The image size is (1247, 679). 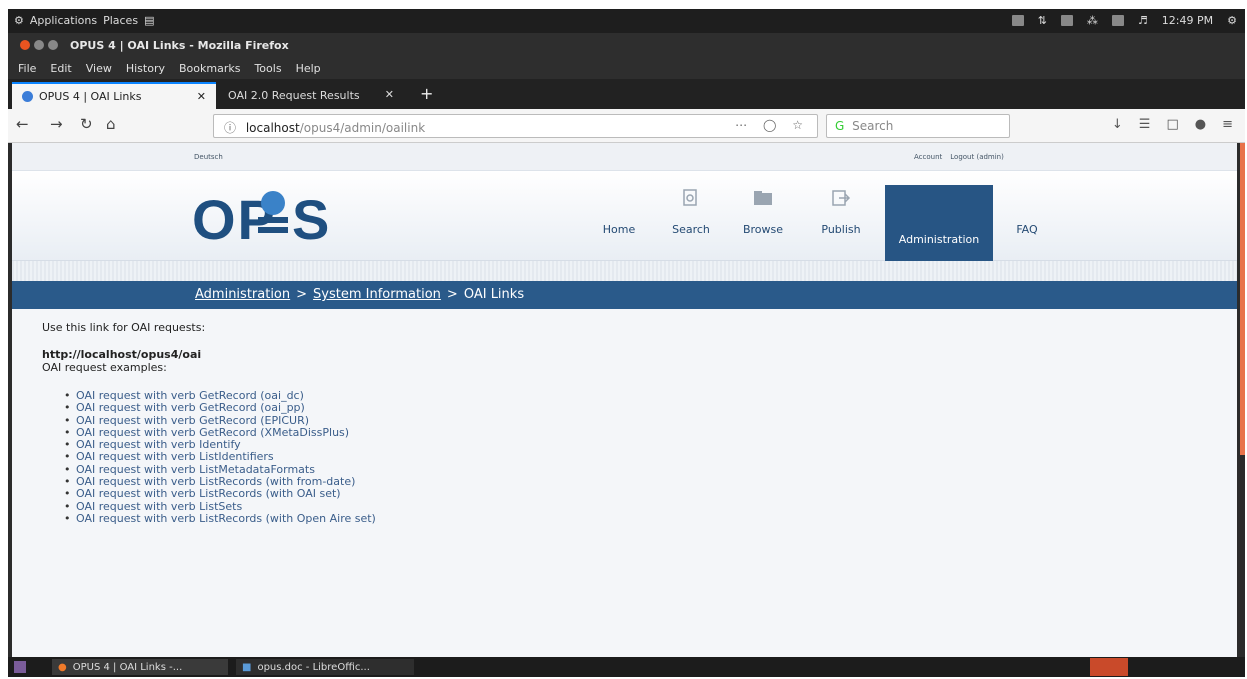 I want to click on bookmark-star-icon: ☆, so click(x=800, y=125).